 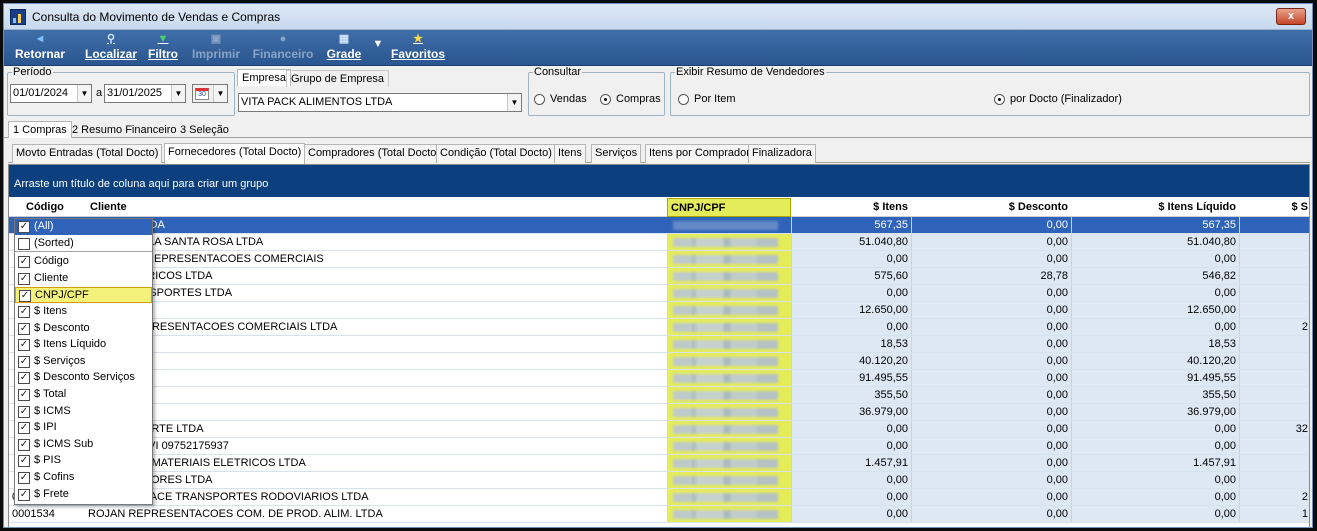 What do you see at coordinates (496, 153) in the screenshot?
I see `tab-condicao: Condição (Total Docto)` at bounding box center [496, 153].